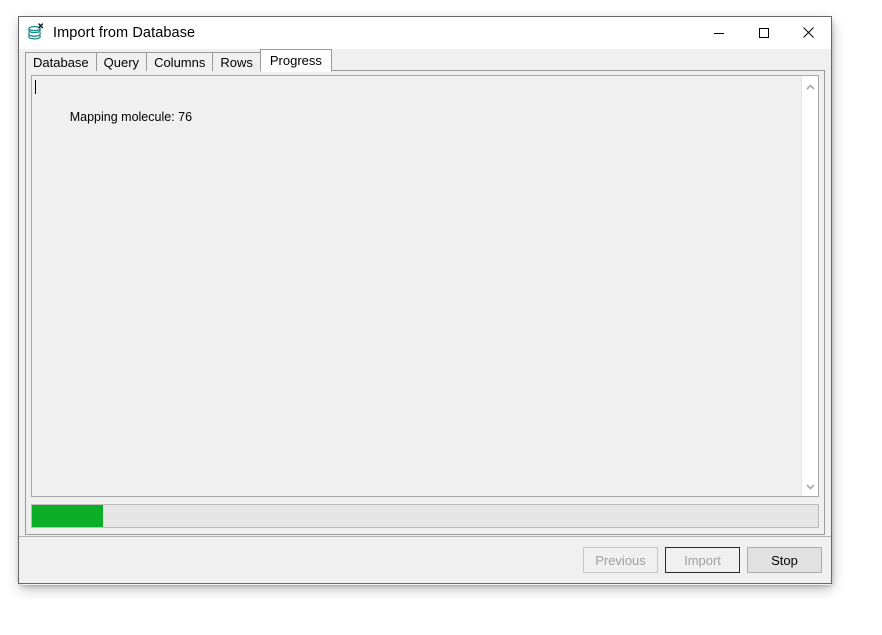 The image size is (882, 635). I want to click on chevron-down-icon, so click(810, 486).